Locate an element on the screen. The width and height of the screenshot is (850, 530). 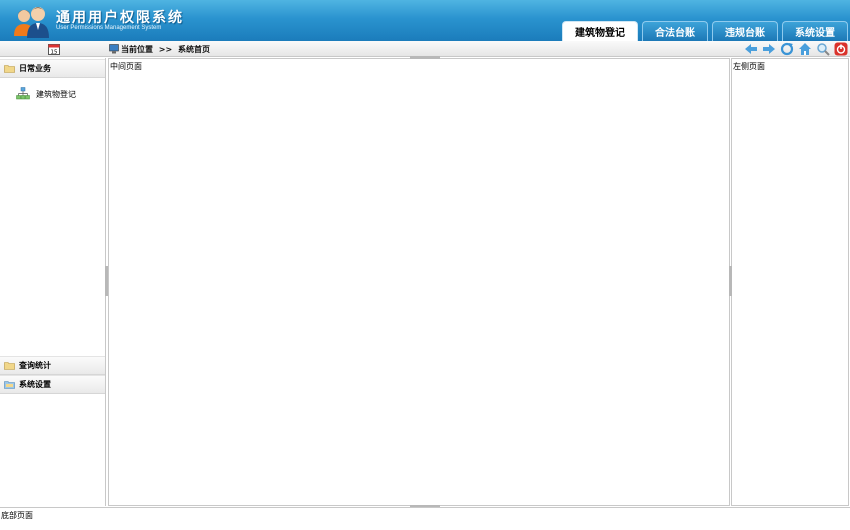
sidebar-section-system-settings: 系统设置 is located at coordinates (52, 384).